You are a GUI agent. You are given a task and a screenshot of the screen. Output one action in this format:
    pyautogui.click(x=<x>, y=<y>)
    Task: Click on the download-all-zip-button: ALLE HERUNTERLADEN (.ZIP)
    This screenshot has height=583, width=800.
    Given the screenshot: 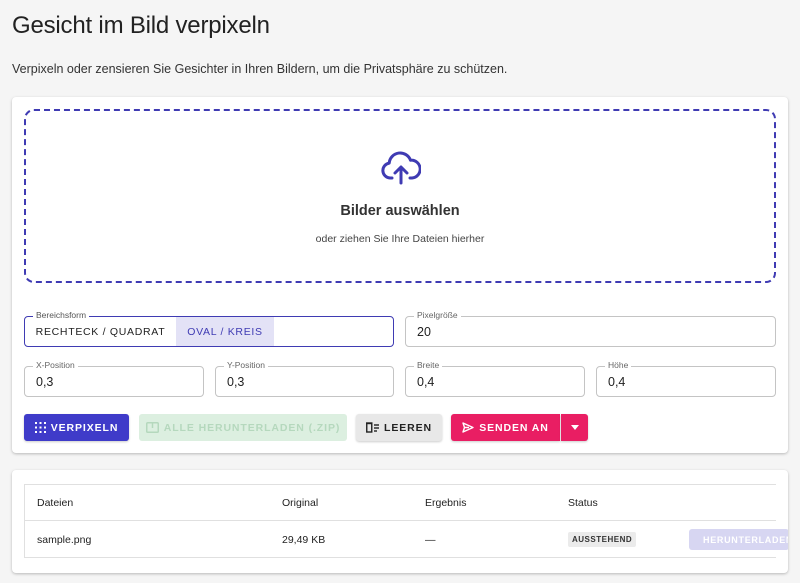 What is the action you would take?
    pyautogui.click(x=243, y=427)
    